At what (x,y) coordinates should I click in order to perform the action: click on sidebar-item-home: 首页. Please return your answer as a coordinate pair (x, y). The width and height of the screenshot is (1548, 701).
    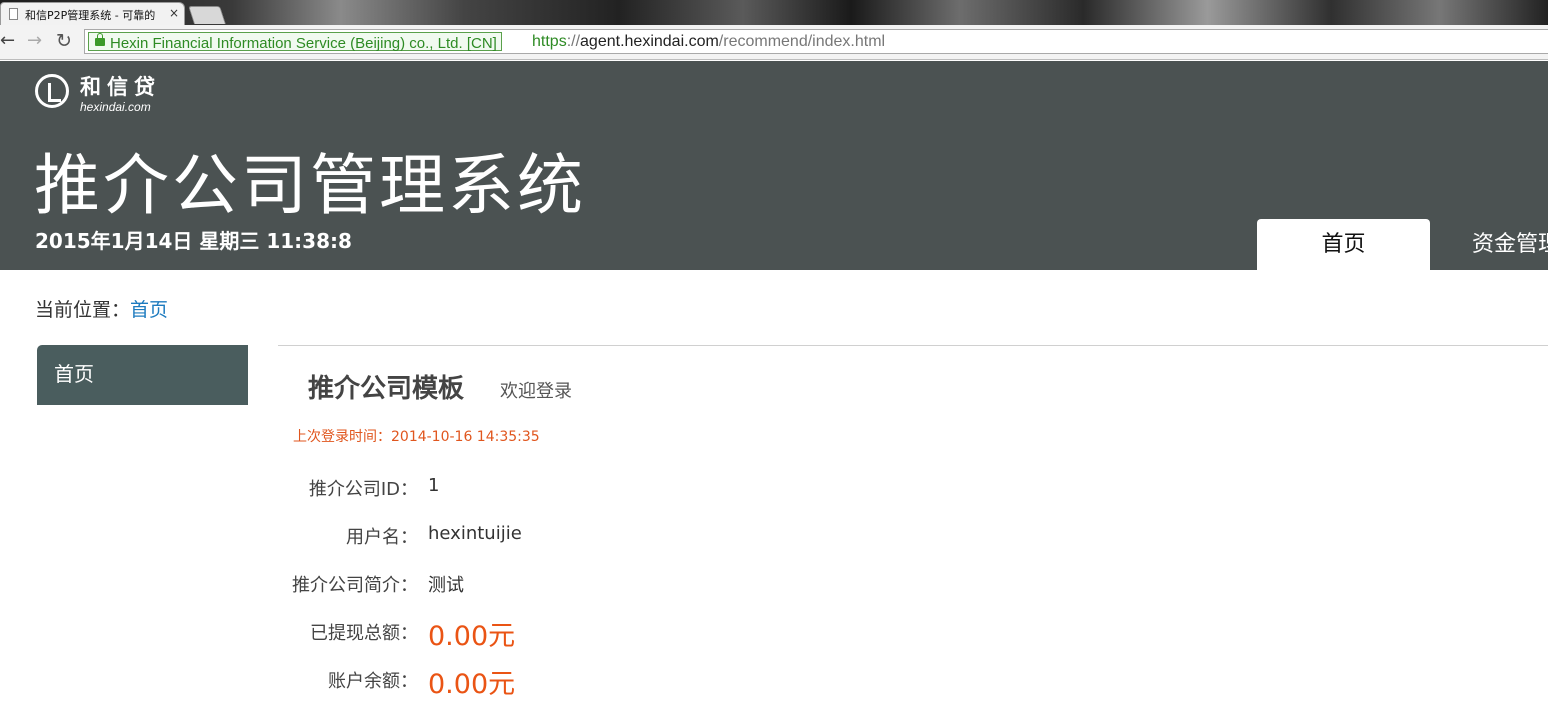
    Looking at the image, I should click on (142, 375).